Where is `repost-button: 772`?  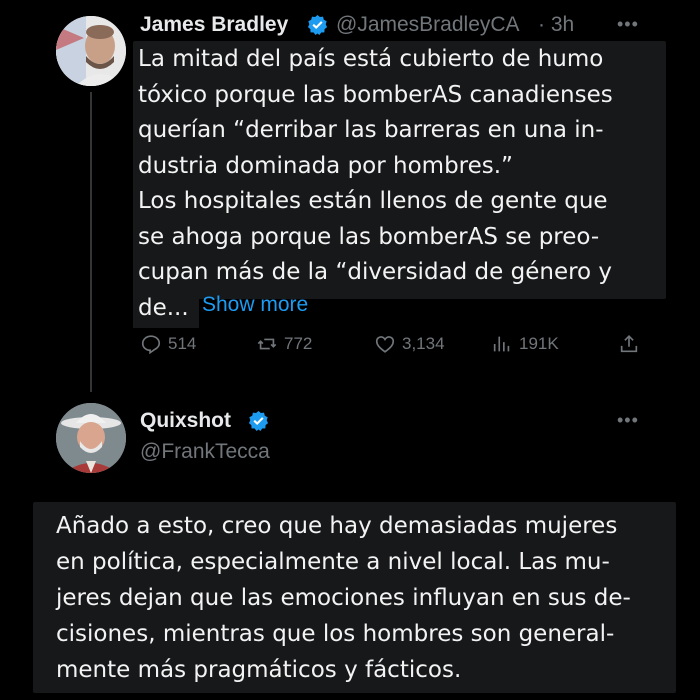 repost-button: 772 is located at coordinates (284, 344).